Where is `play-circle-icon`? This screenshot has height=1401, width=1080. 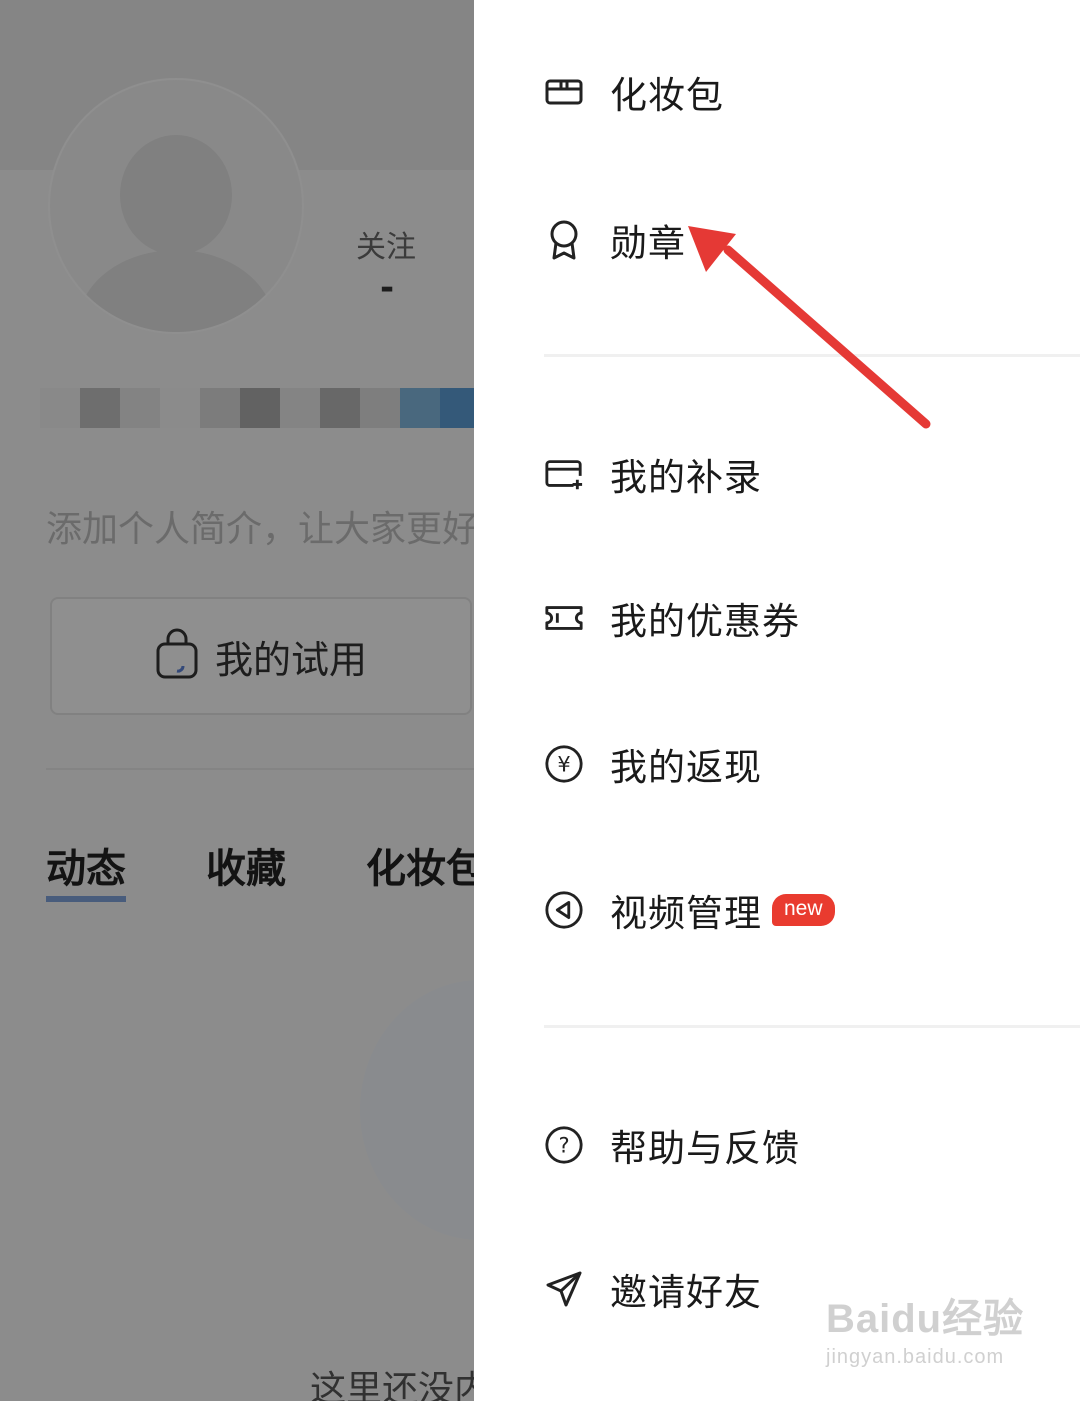 play-circle-icon is located at coordinates (564, 910).